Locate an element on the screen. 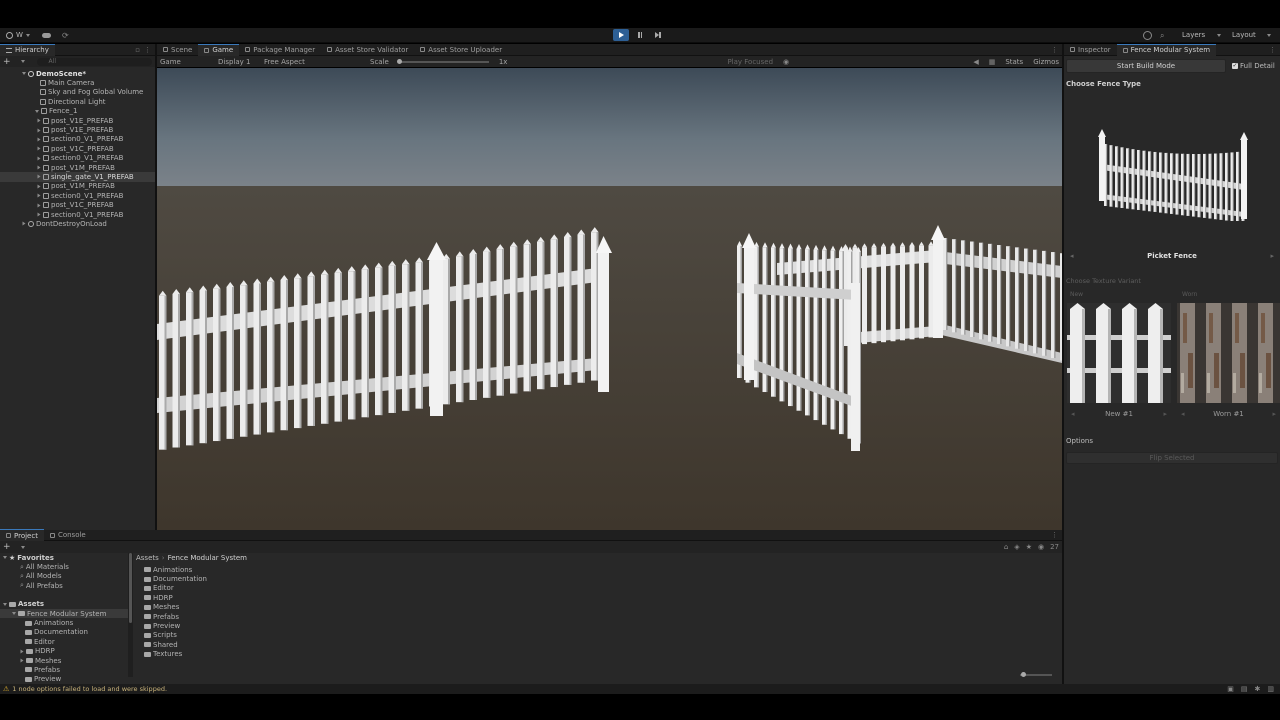 The height and width of the screenshot is (720, 1280). asset-tree-item: Meshes is located at coordinates (64, 660).